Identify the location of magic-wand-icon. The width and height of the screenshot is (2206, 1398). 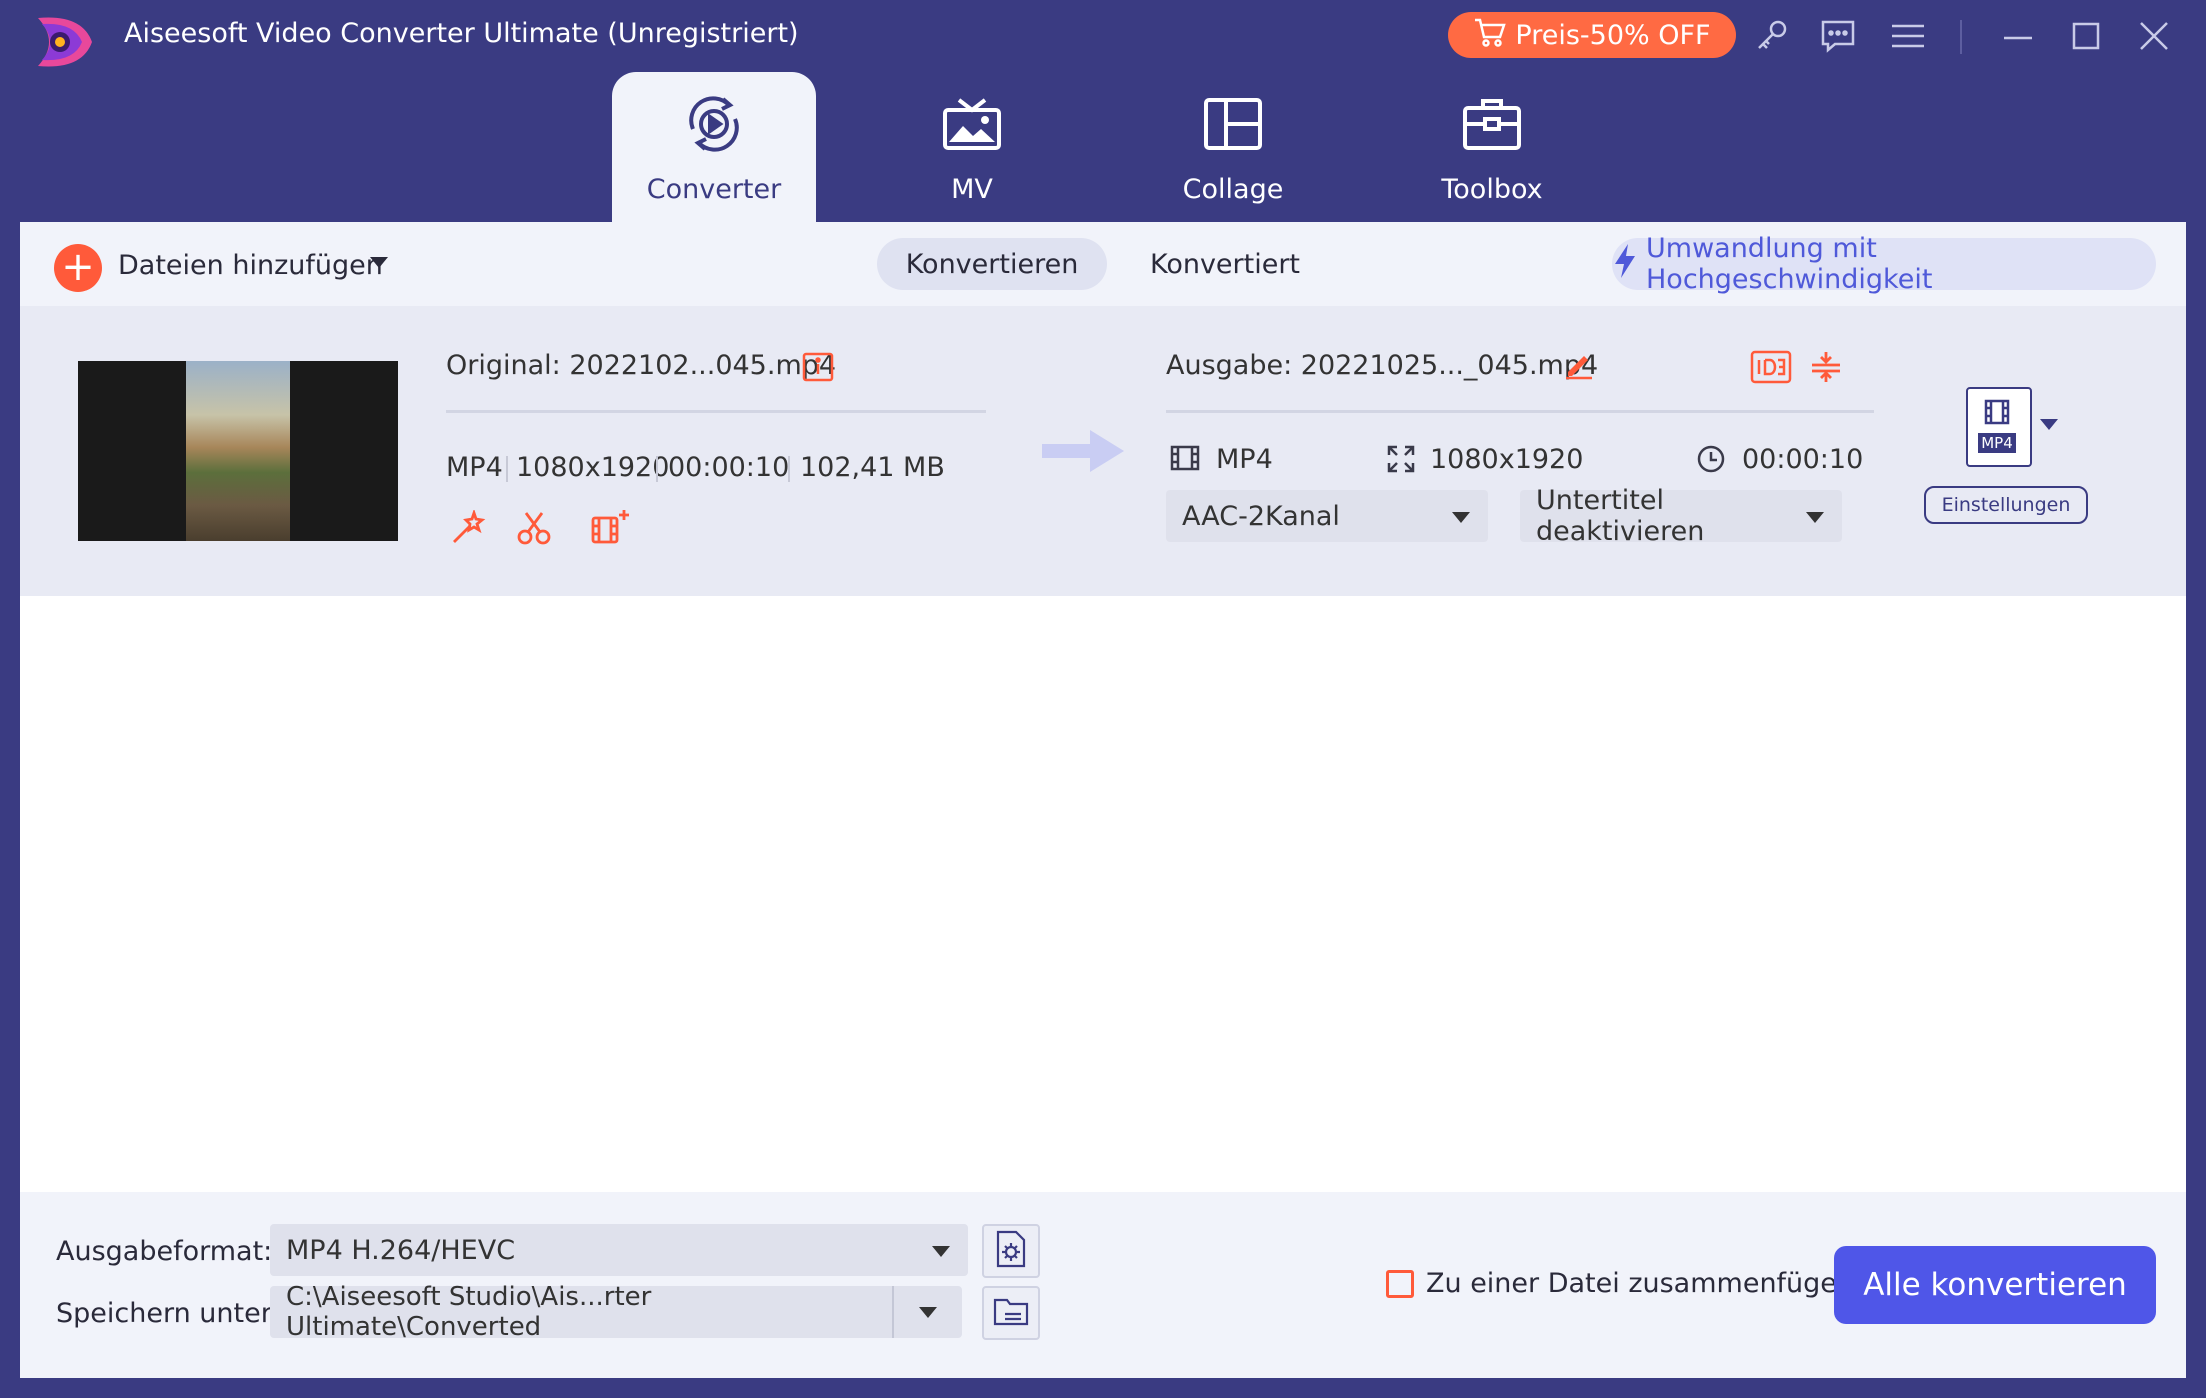
(468, 529).